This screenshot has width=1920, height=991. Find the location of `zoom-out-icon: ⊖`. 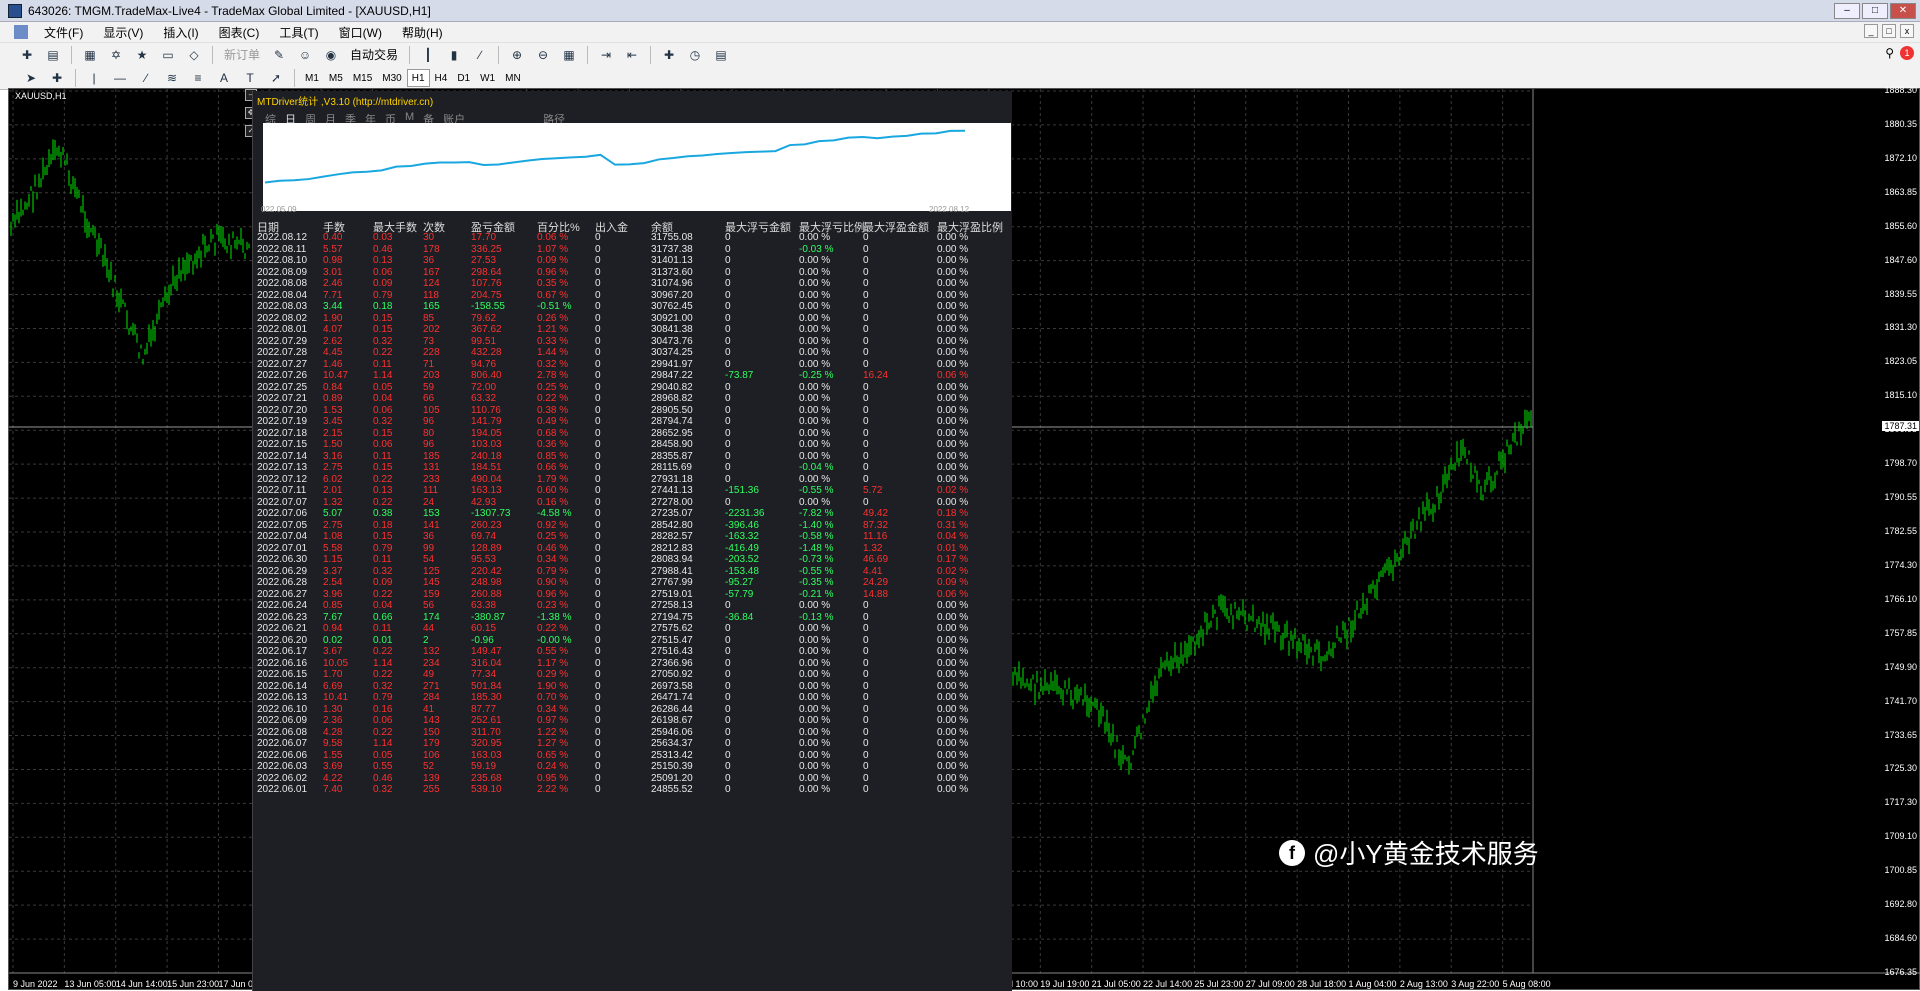

zoom-out-icon: ⊖ is located at coordinates (543, 55).